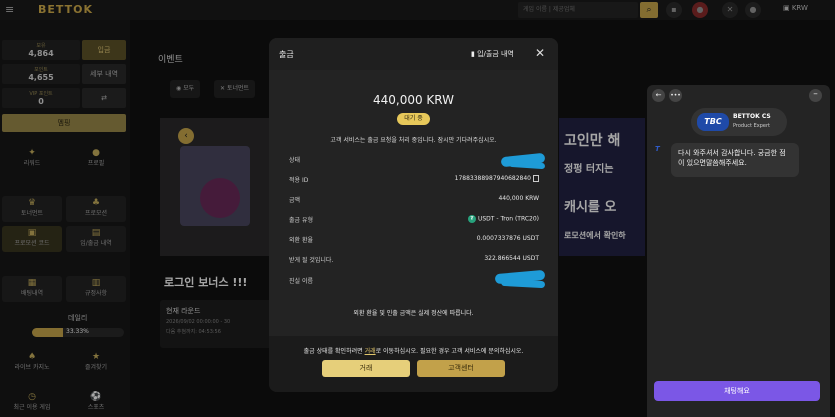 The image size is (835, 417). Describe the element at coordinates (735, 160) in the screenshot. I see `chat-message: 다시 와주셔서 감사합니다. 궁금한 점이 있으면말씀해주세요.` at that location.